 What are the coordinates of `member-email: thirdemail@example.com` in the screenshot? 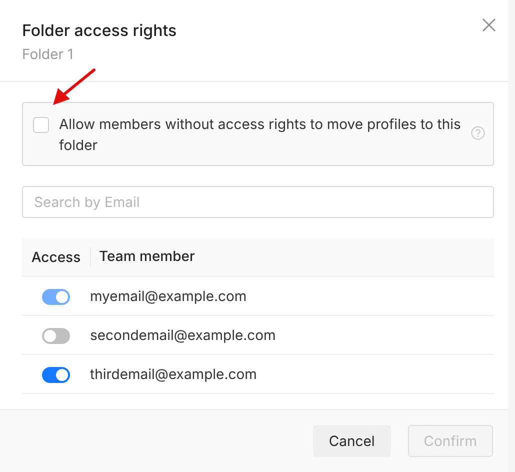 It's located at (173, 374).